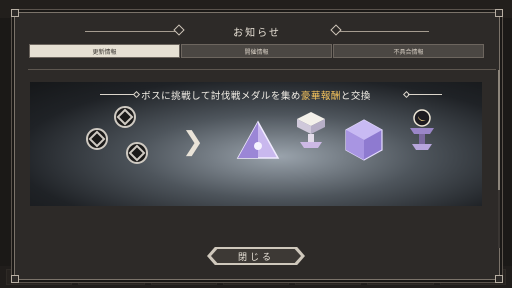 This screenshot has width=512, height=288. I want to click on close-button: 閉じる, so click(256, 256).